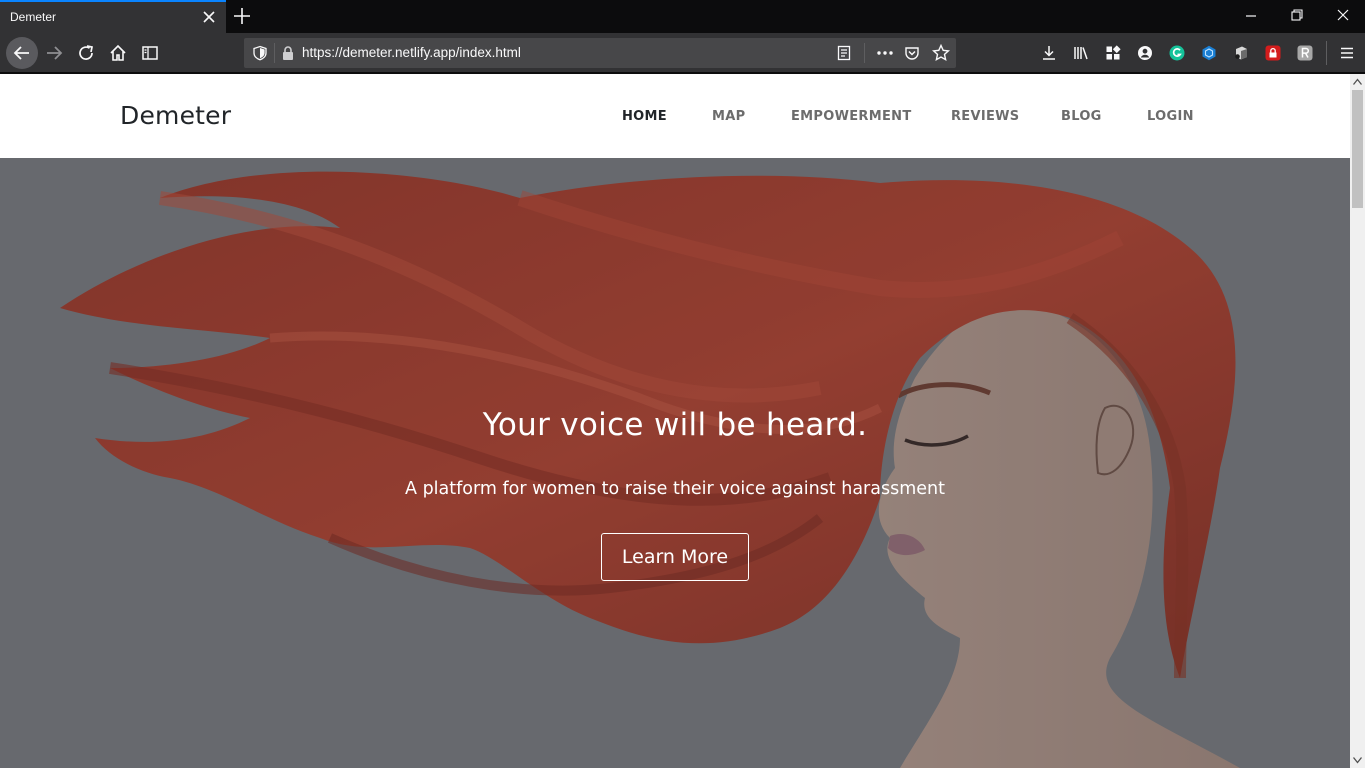 This screenshot has height=768, width=1365. What do you see at coordinates (175, 115) in the screenshot?
I see `site-logo: Demeter` at bounding box center [175, 115].